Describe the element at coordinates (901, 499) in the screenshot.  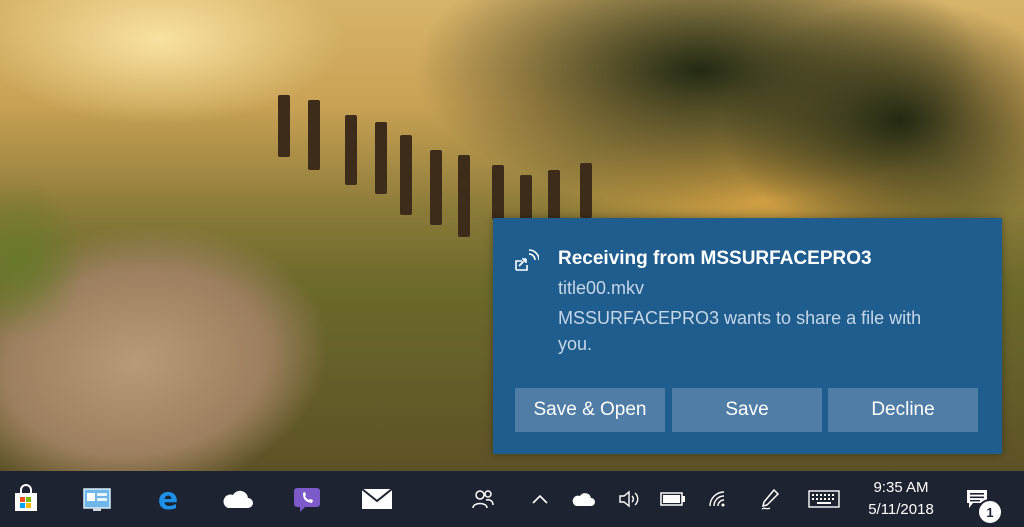
I see `taskbar-clock: 9:35 AM 5/11/2018` at that location.